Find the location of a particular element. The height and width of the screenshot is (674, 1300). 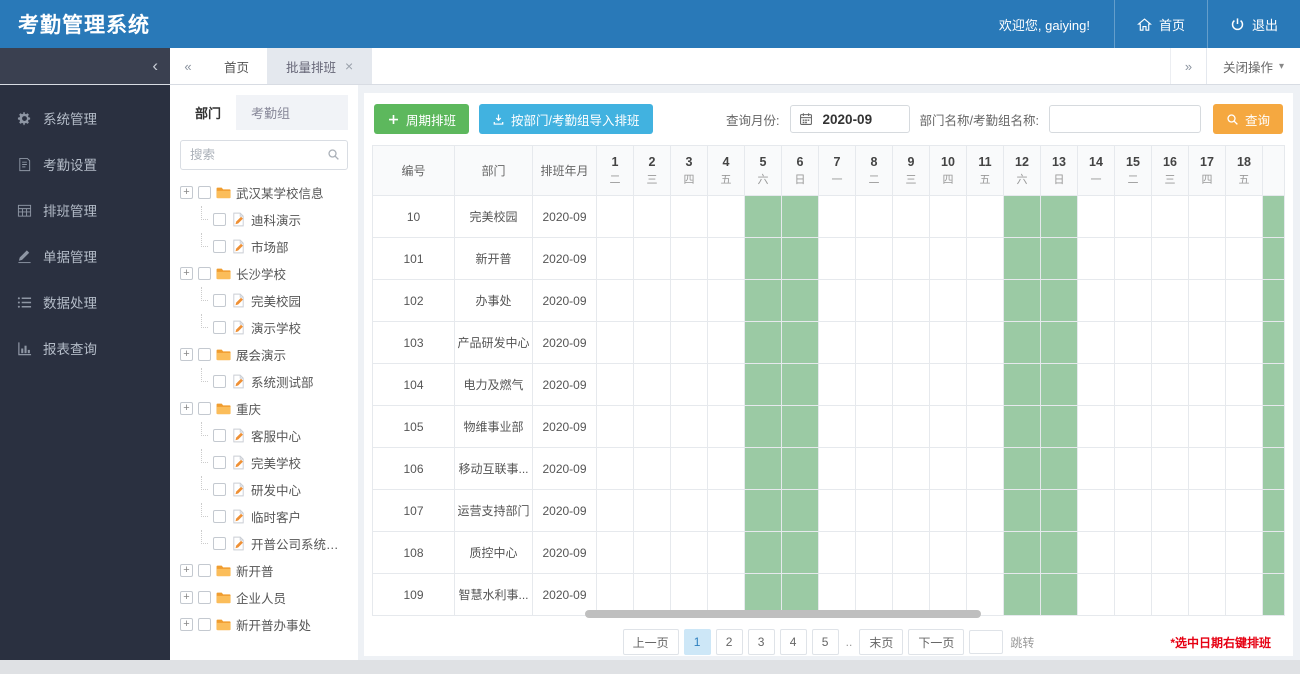

tree-item: + 长沙学校 is located at coordinates (264, 273).